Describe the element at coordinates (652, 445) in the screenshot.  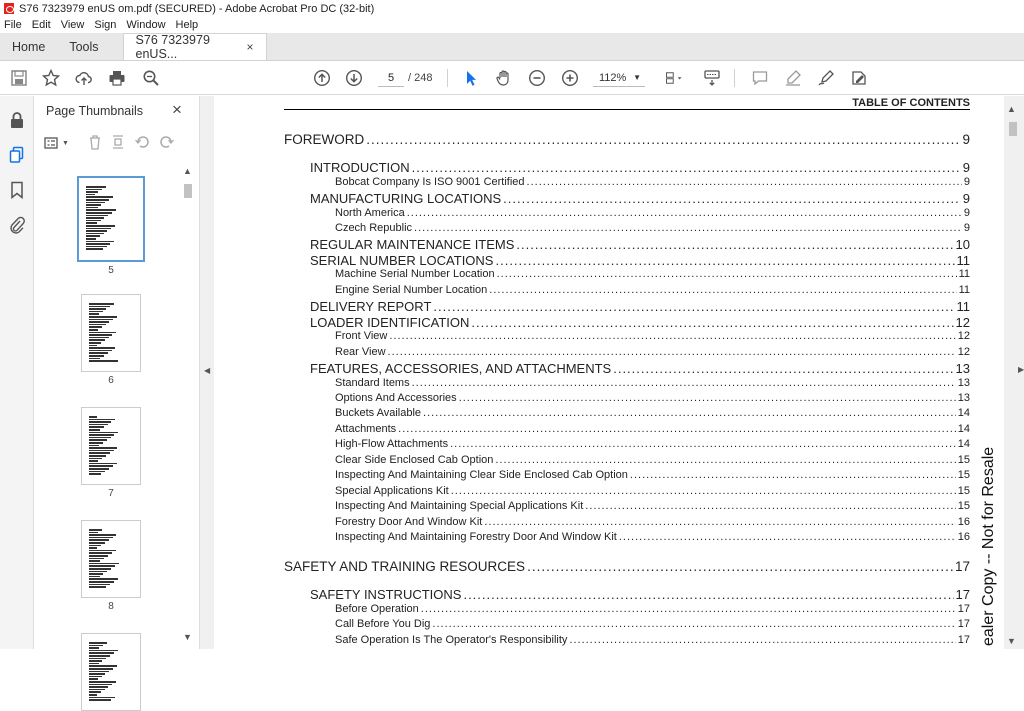
I see `toc-entry: High-Flow Attachments 14` at that location.